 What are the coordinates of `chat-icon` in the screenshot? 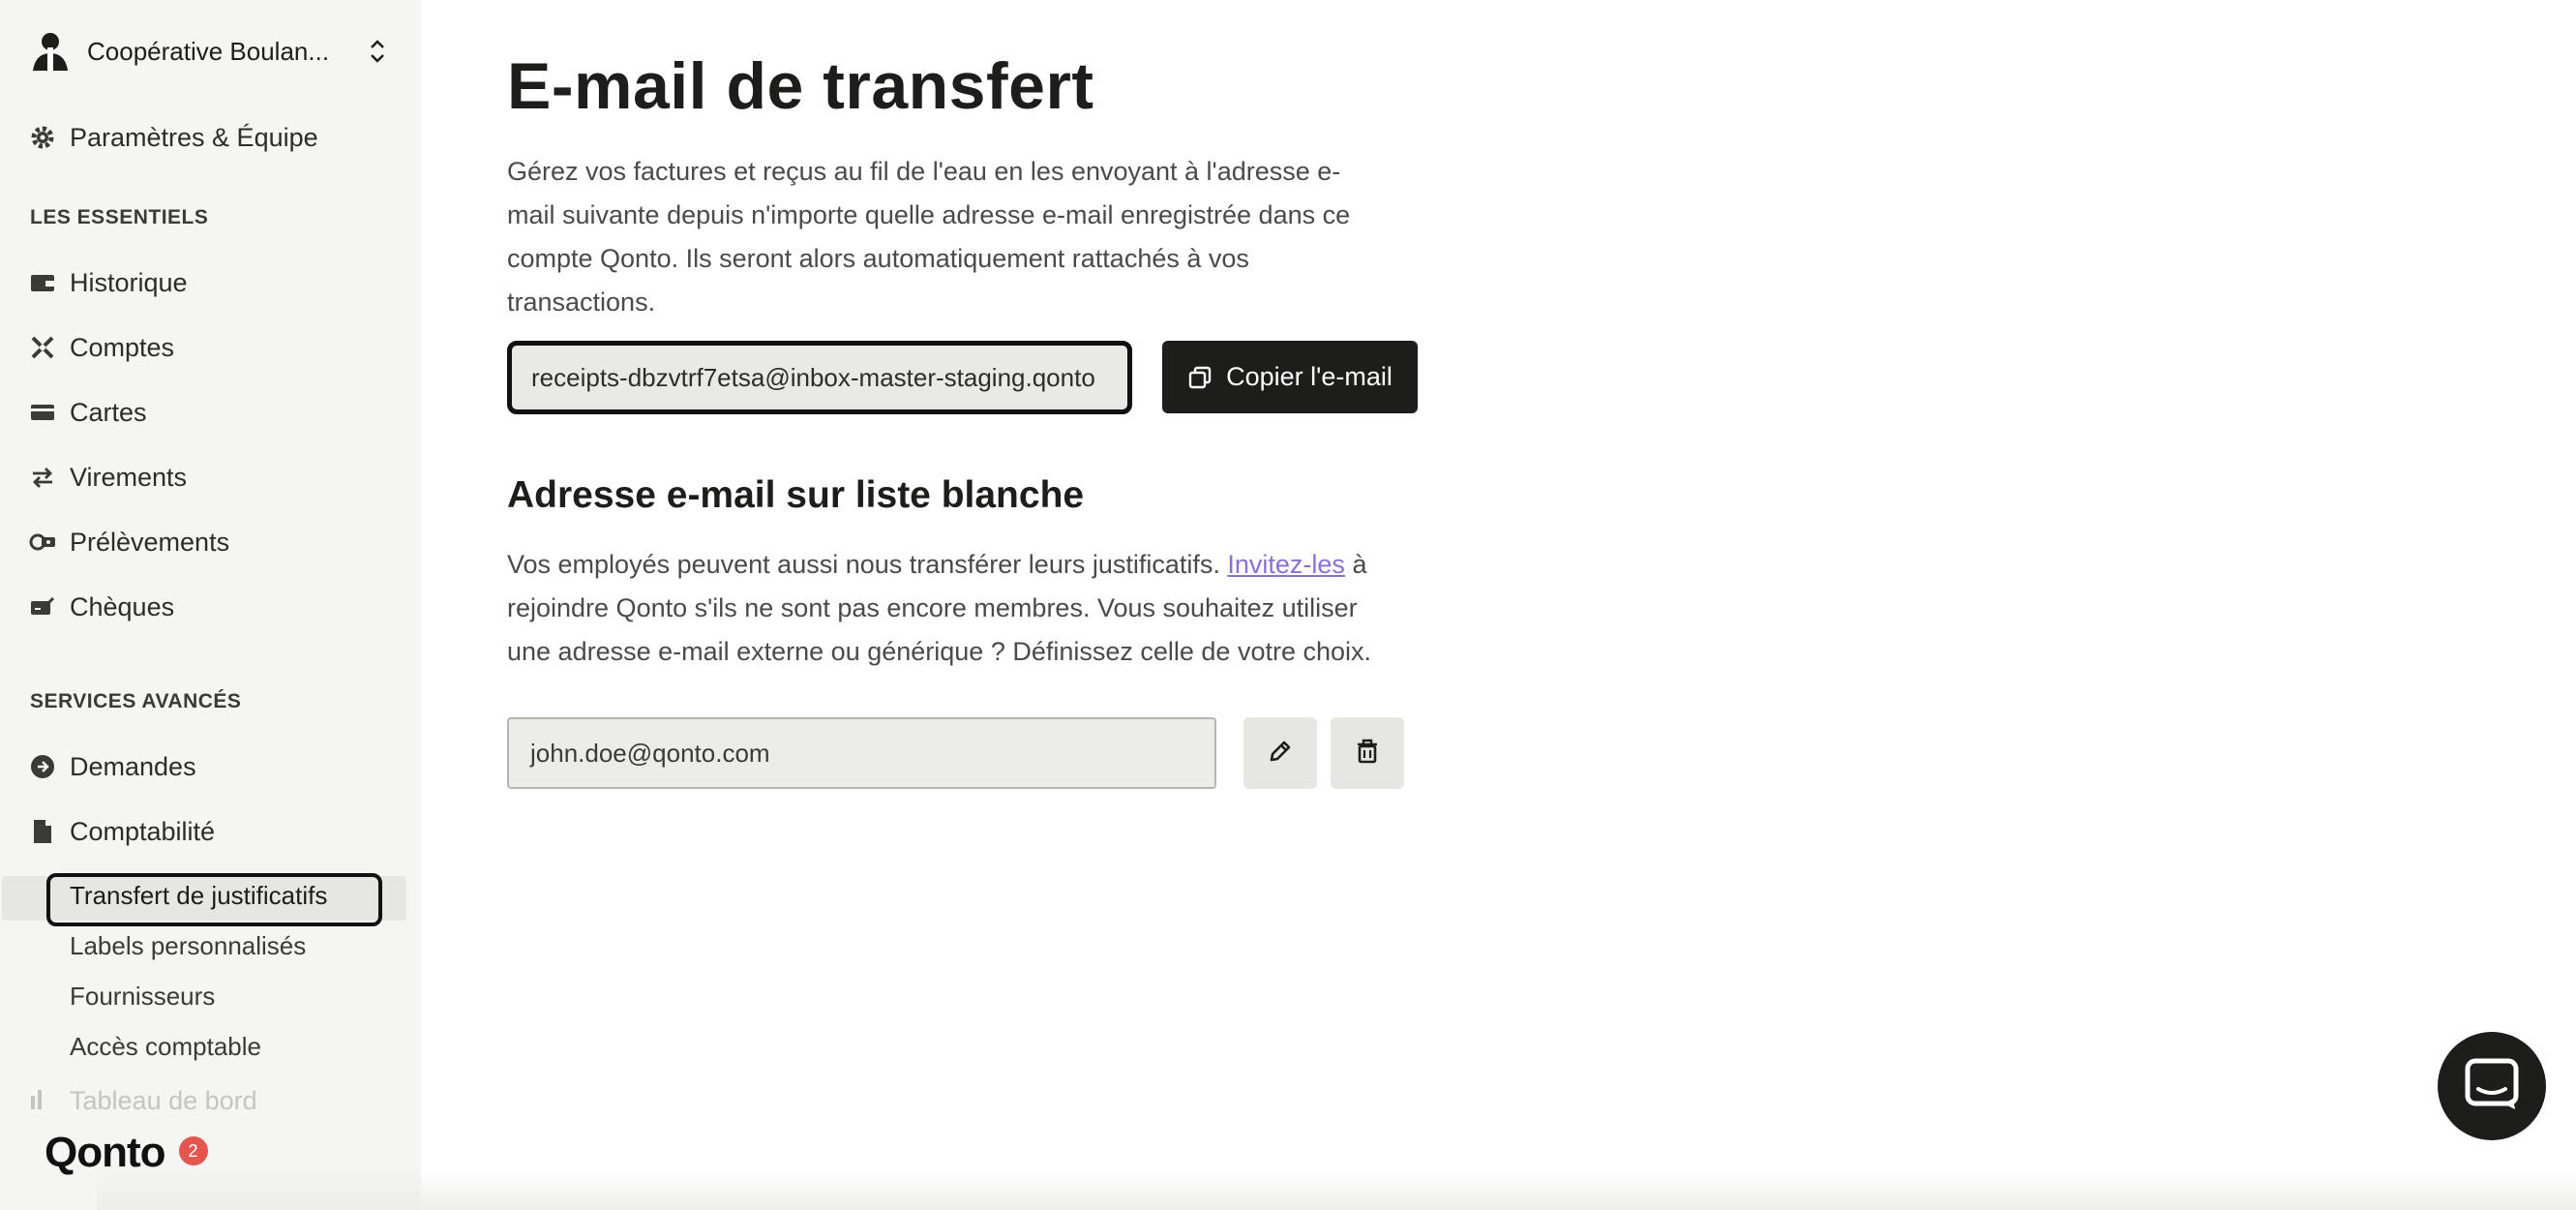 It's located at (2492, 1086).